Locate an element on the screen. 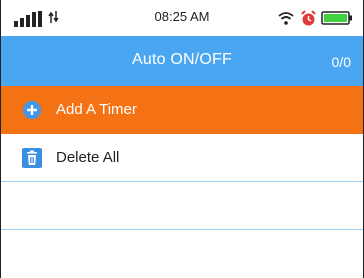 This screenshot has height=278, width=364. alarm-icon is located at coordinates (308, 18).